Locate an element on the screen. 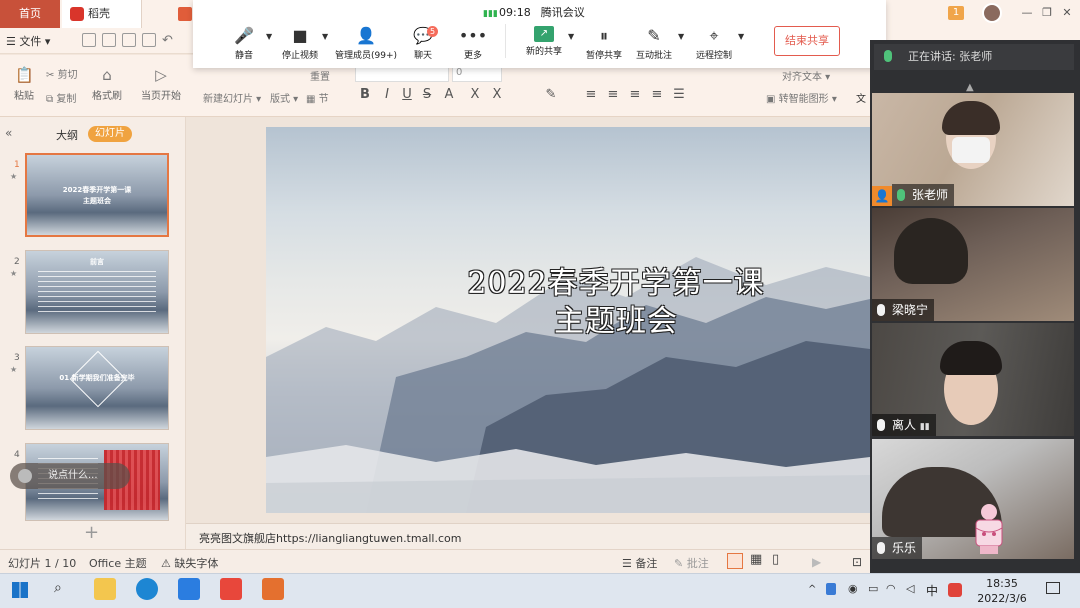 The image size is (1080, 608). copy-button: ⧉ 复制 is located at coordinates (61, 97).